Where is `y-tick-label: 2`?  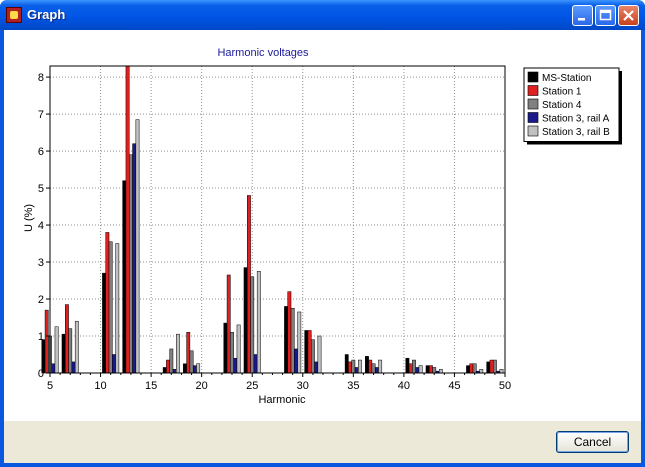 y-tick-label: 2 is located at coordinates (41, 300).